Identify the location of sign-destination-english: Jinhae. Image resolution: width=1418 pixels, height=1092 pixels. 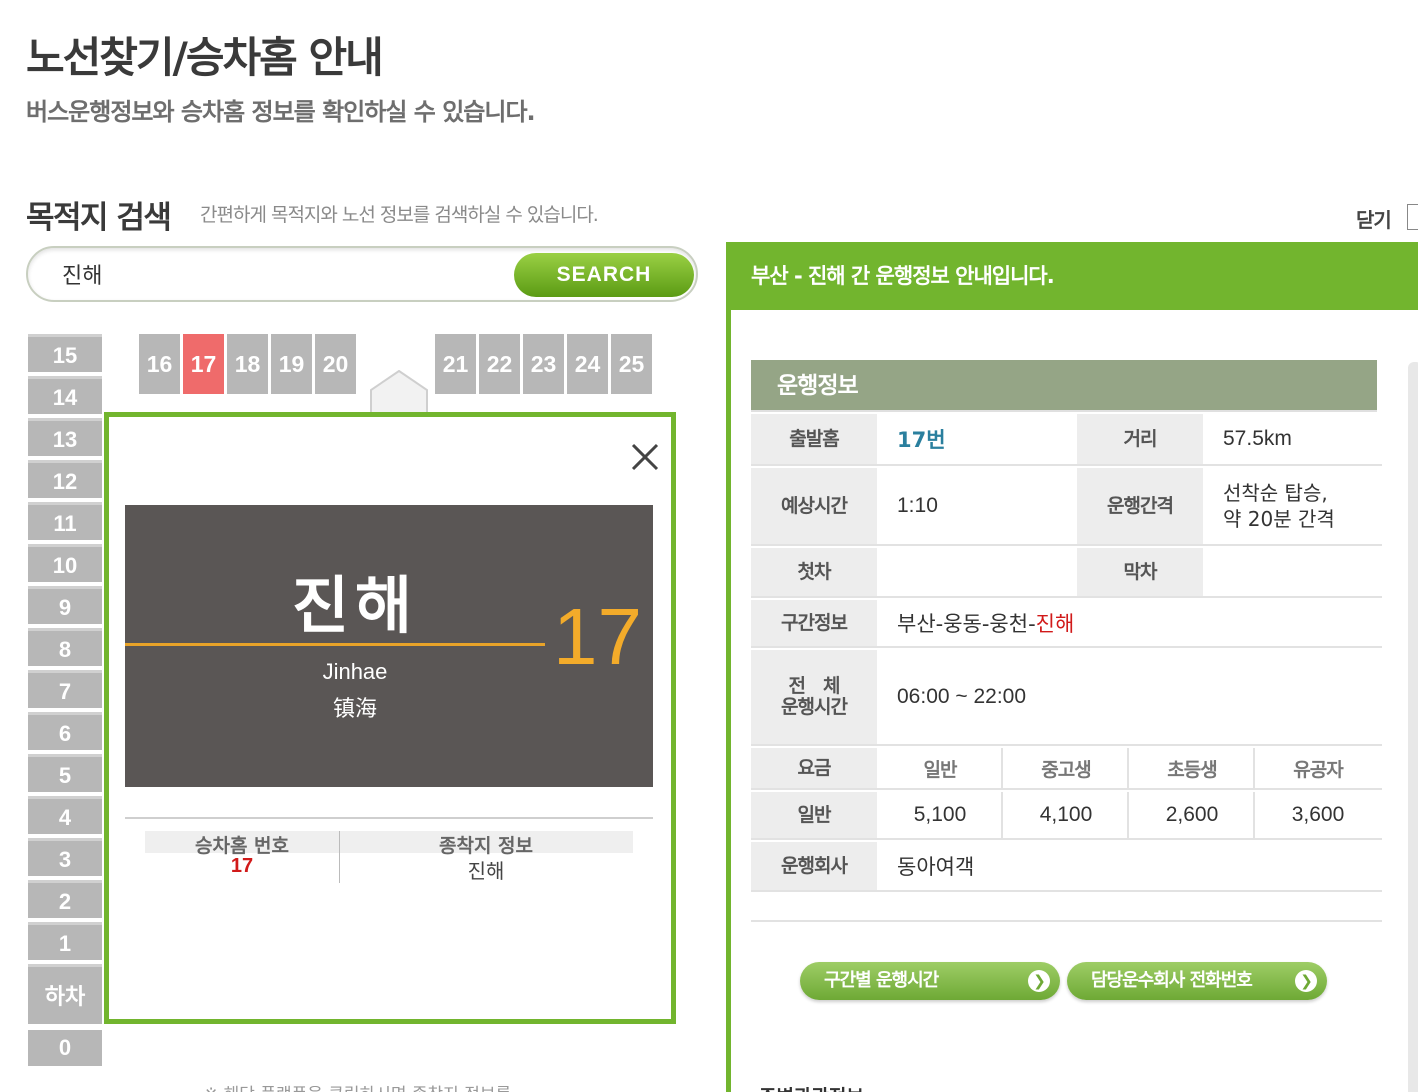
(355, 671).